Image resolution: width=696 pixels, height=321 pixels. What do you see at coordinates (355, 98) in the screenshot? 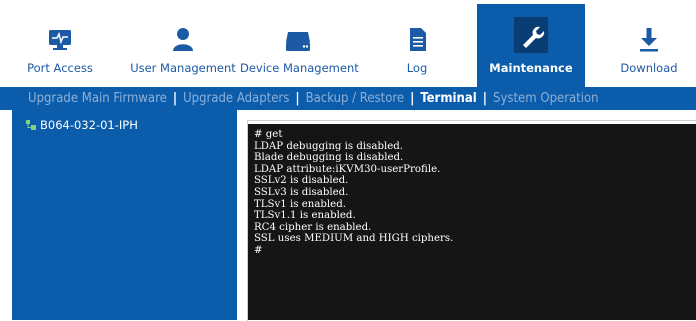
I see `tab-backup-restore: Backup / Restore` at bounding box center [355, 98].